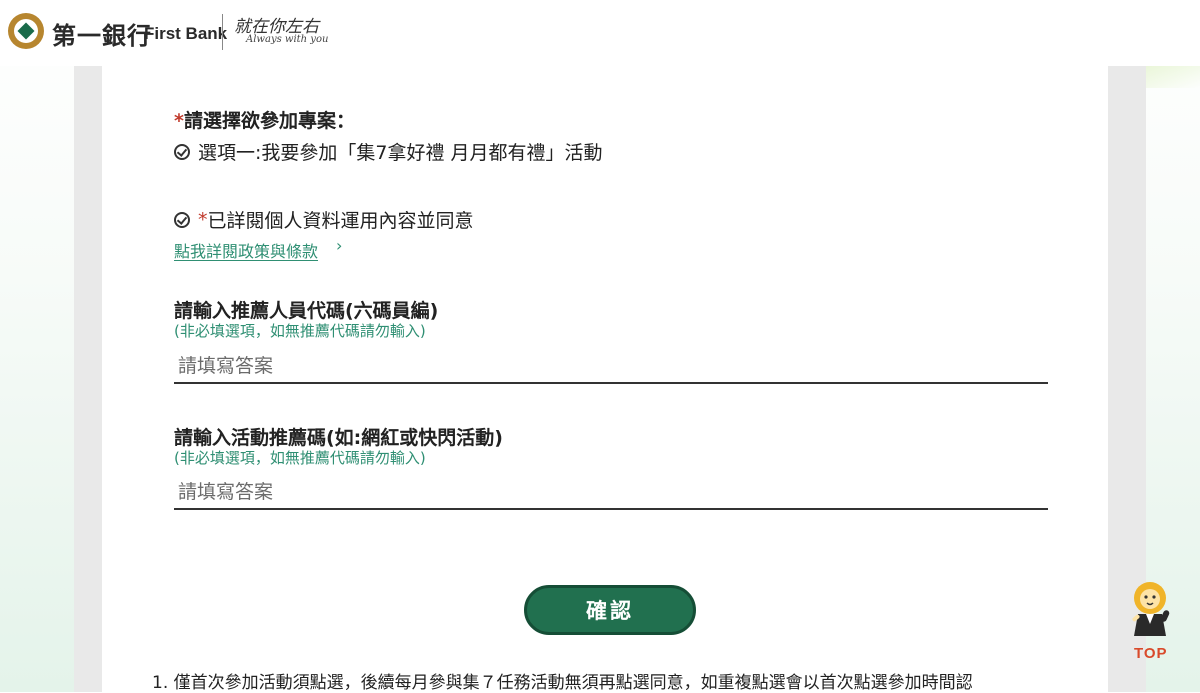 This screenshot has width=1200, height=693. Describe the element at coordinates (269, 121) in the screenshot. I see `project-question-label: 請選擇欲參加專案：` at that location.